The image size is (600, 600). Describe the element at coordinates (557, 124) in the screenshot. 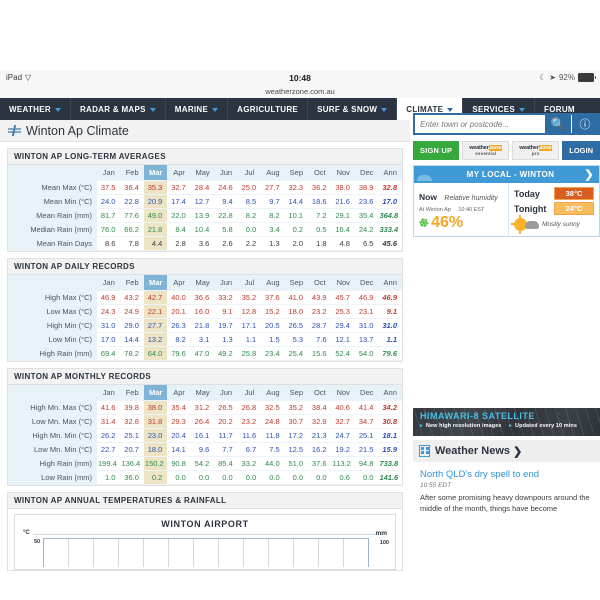

I see `search-button: 🔍` at that location.